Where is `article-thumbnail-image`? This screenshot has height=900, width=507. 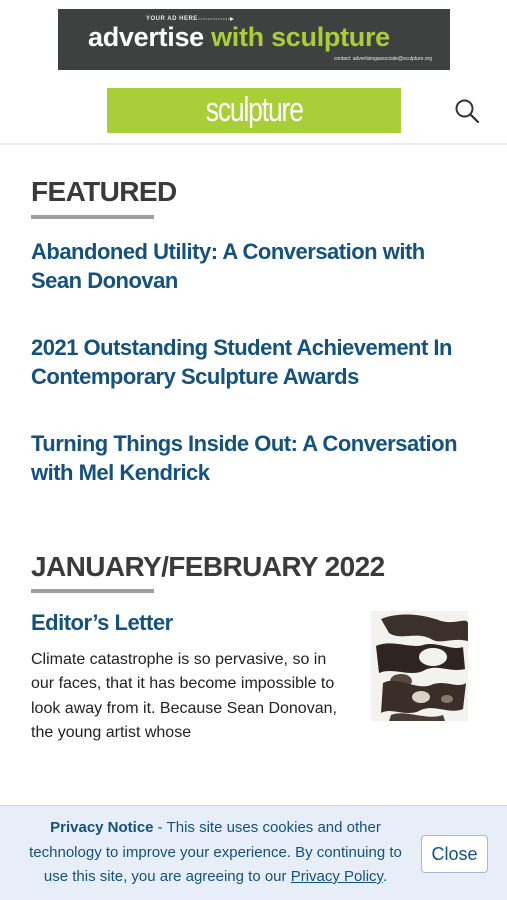
article-thumbnail-image is located at coordinates (419, 666).